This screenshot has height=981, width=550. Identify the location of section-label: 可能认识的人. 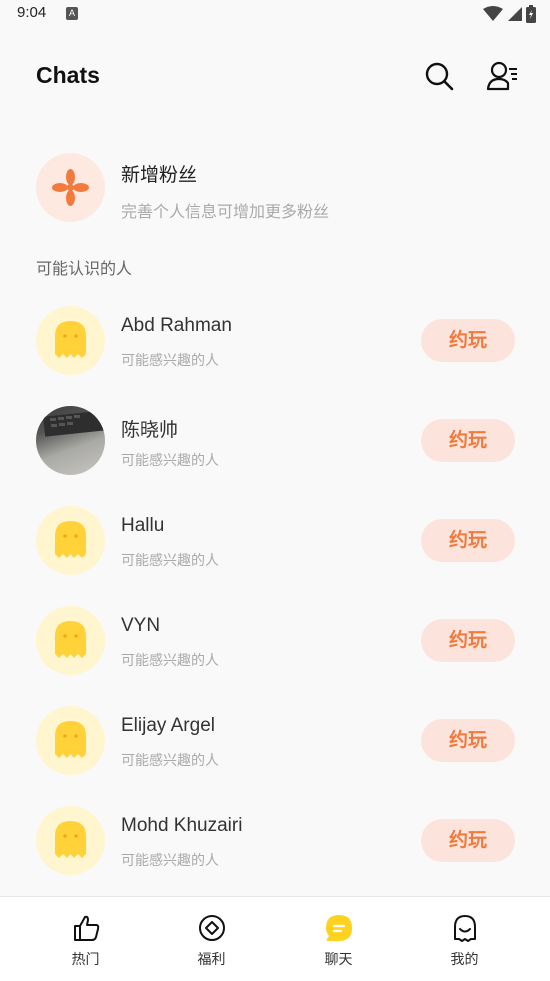
(84, 268).